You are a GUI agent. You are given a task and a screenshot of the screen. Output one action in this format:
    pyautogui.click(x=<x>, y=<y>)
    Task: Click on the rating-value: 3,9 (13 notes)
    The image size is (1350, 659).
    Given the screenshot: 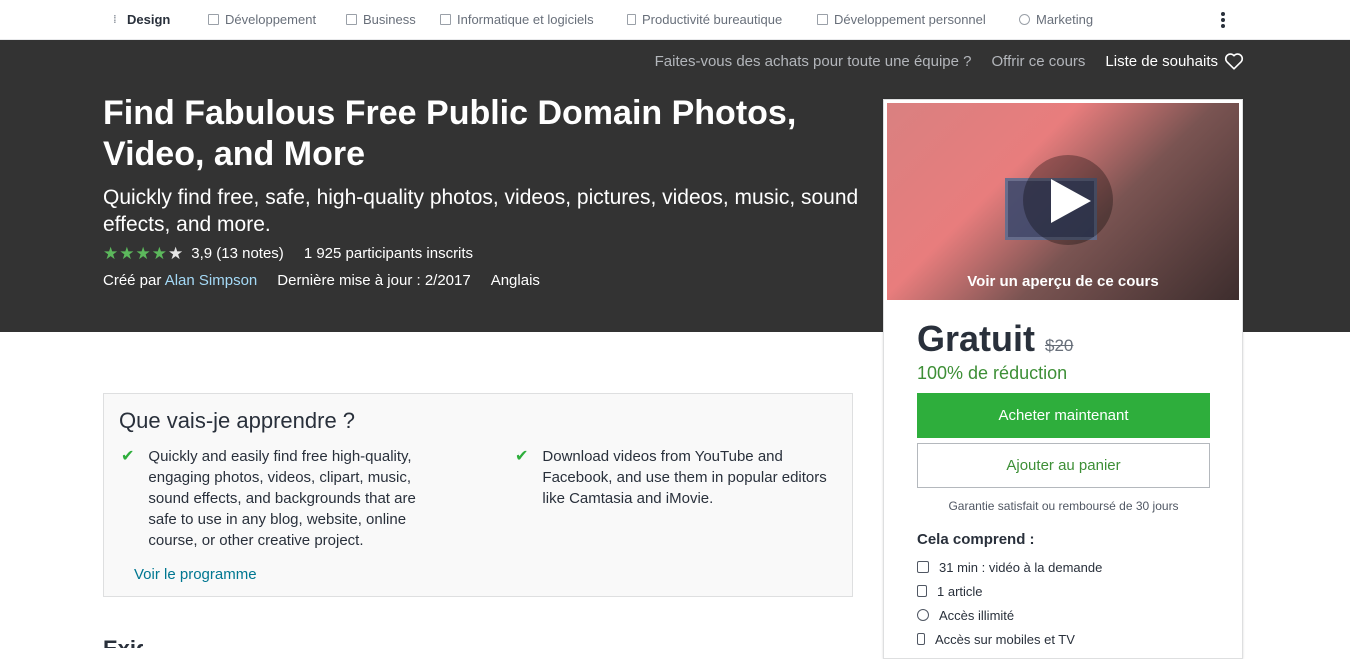 What is the action you would take?
    pyautogui.click(x=237, y=253)
    